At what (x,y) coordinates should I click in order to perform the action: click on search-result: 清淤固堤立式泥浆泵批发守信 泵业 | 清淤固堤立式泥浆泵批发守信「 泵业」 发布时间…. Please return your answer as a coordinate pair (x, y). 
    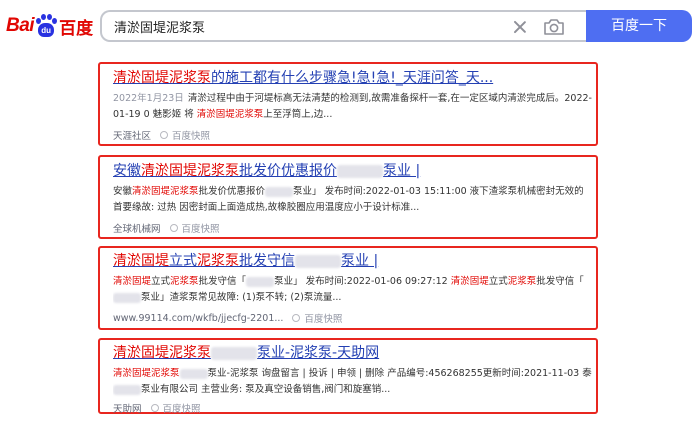
    Looking at the image, I should click on (348, 288).